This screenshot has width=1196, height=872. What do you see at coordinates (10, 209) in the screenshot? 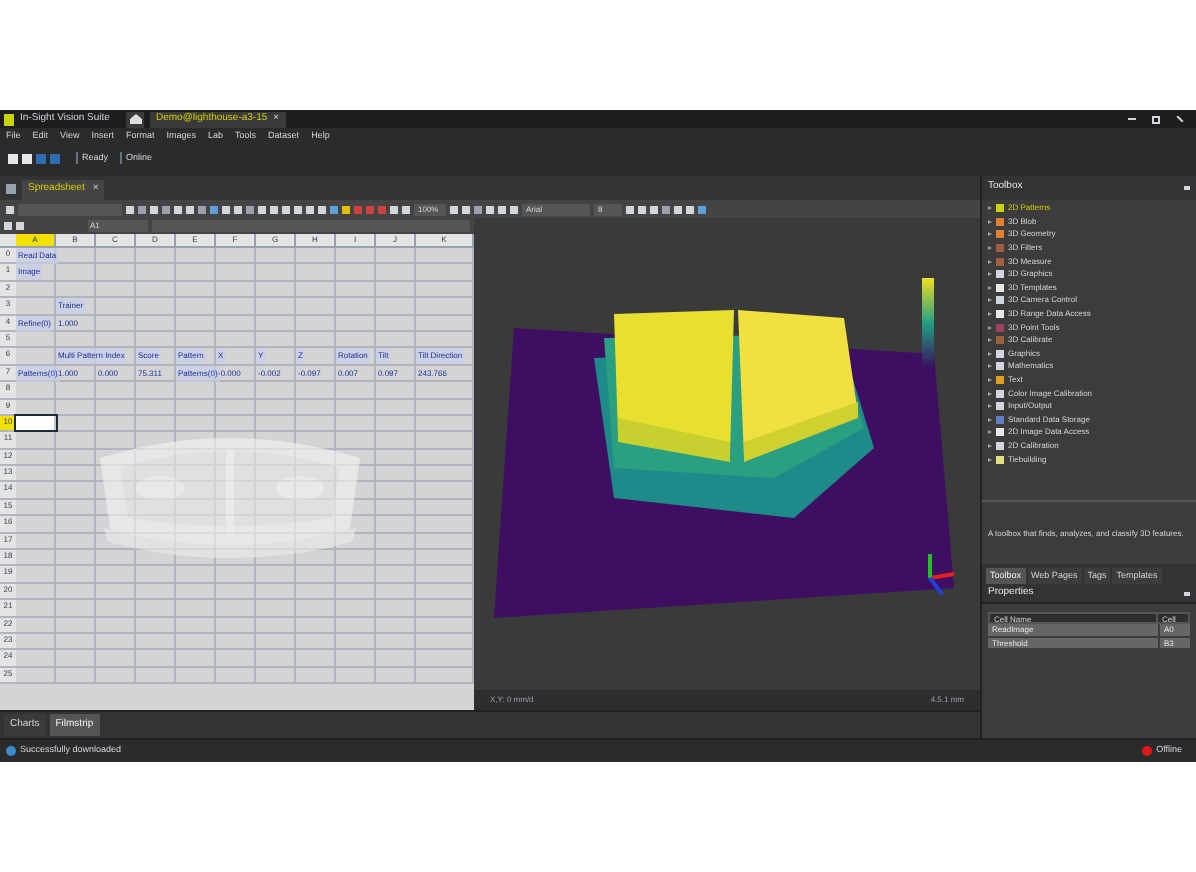
I see `tool-icon` at bounding box center [10, 209].